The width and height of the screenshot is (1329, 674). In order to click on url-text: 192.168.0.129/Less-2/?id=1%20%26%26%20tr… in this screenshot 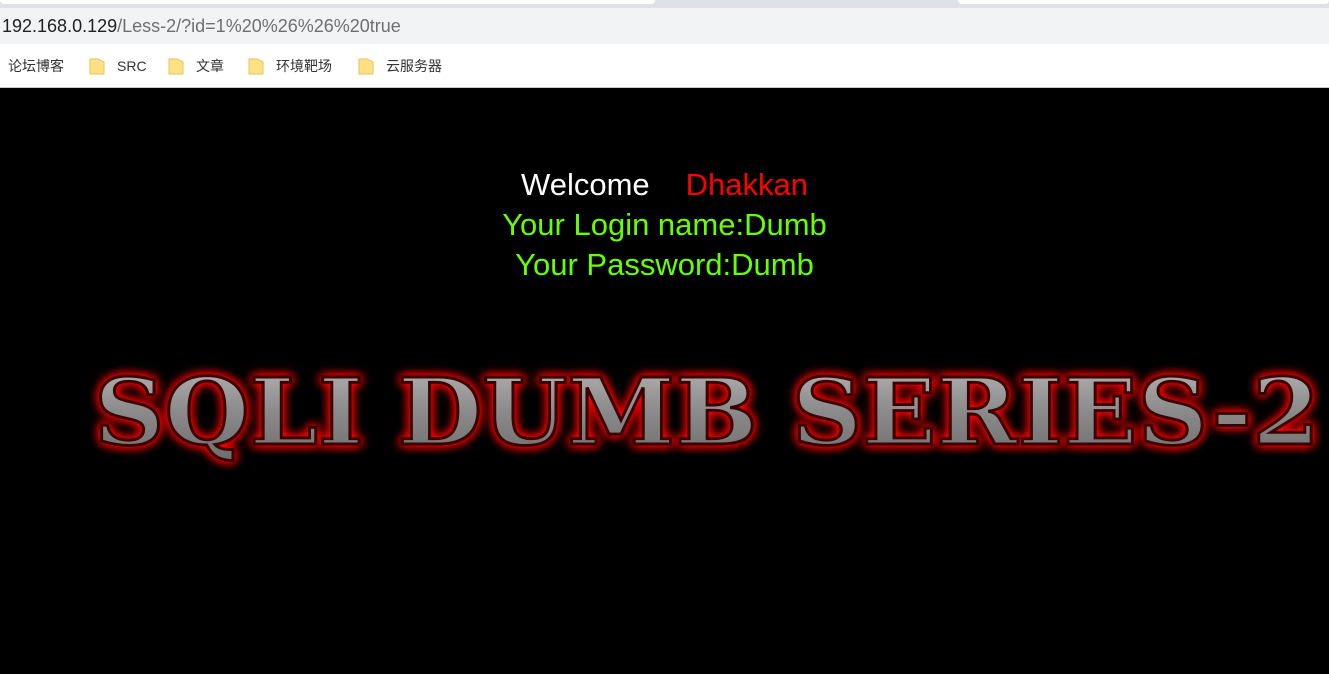, I will do `click(201, 26)`.